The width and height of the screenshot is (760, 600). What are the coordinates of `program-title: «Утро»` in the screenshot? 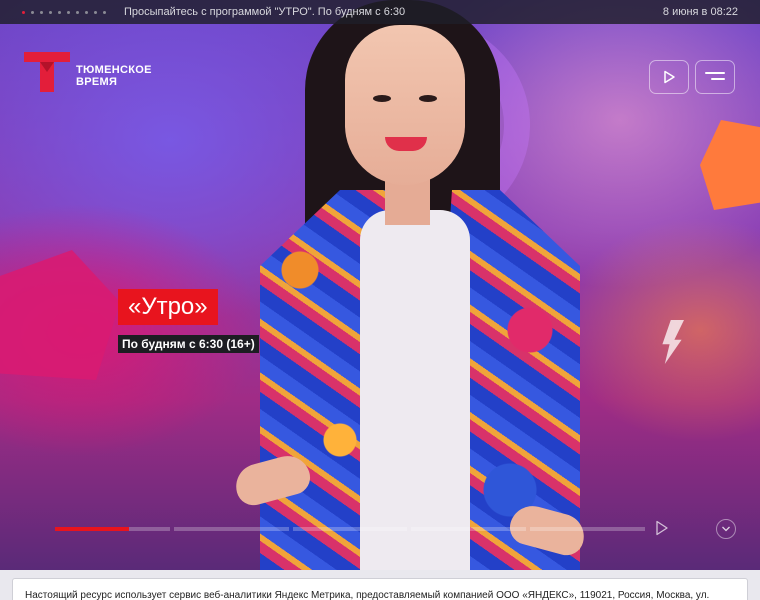 It's located at (168, 307).